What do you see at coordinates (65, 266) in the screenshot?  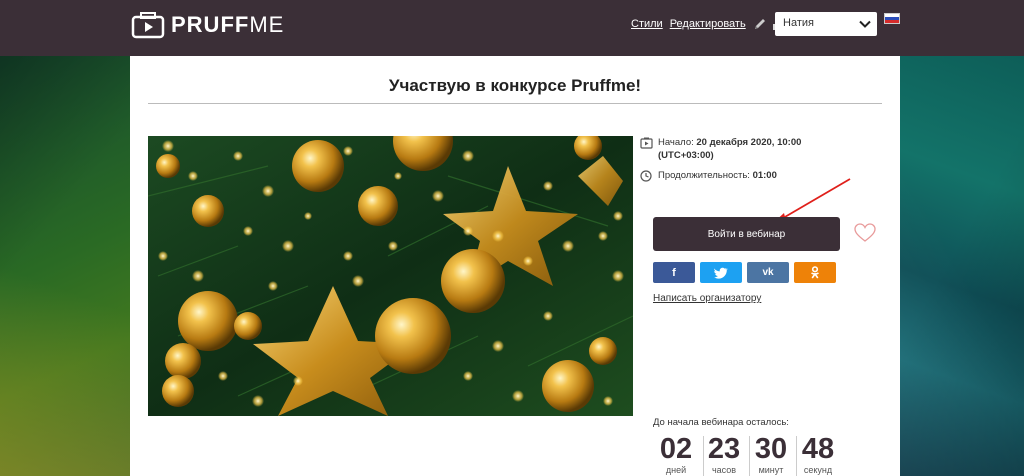 I see `background-left` at bounding box center [65, 266].